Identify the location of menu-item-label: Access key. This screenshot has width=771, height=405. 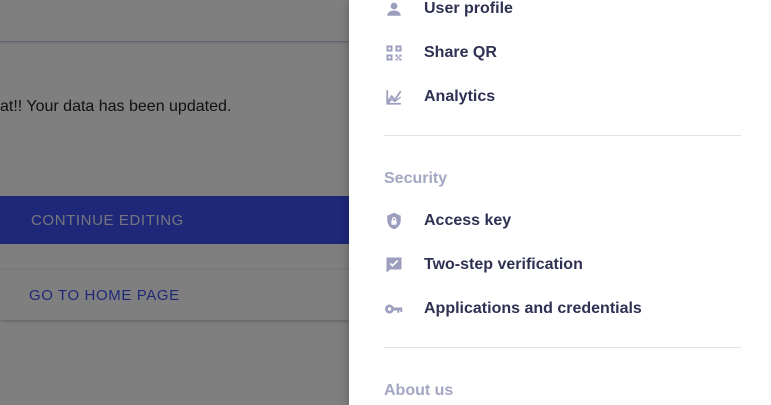
(468, 220).